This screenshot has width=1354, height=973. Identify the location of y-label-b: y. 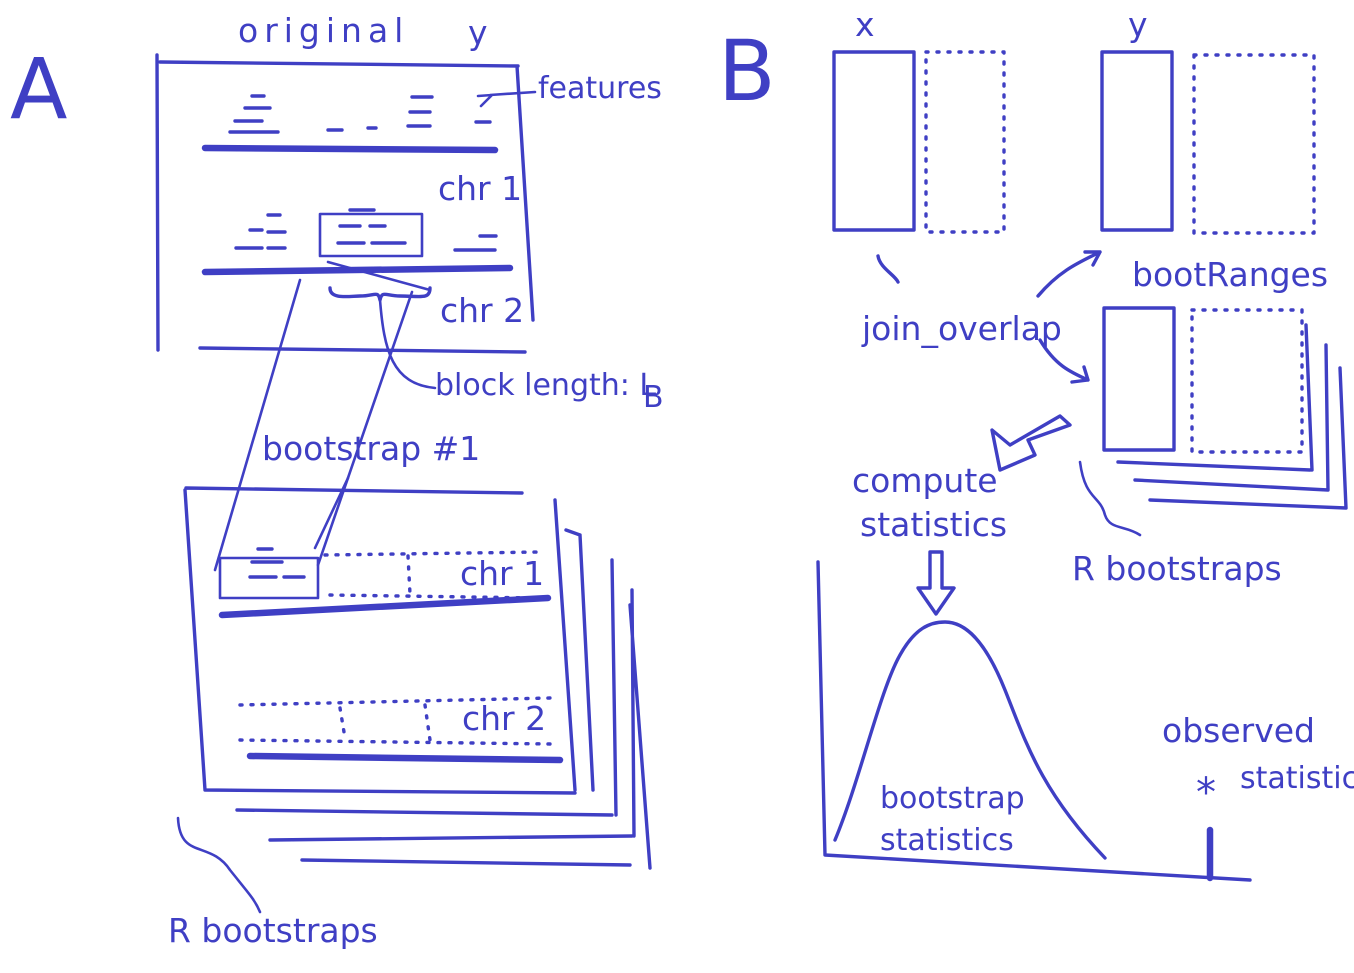
(1138, 24).